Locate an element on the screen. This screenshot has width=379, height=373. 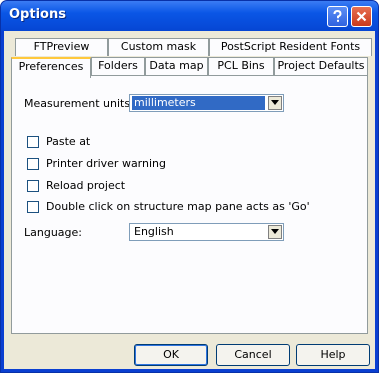
cancel-button-label: Cancel is located at coordinates (253, 354).